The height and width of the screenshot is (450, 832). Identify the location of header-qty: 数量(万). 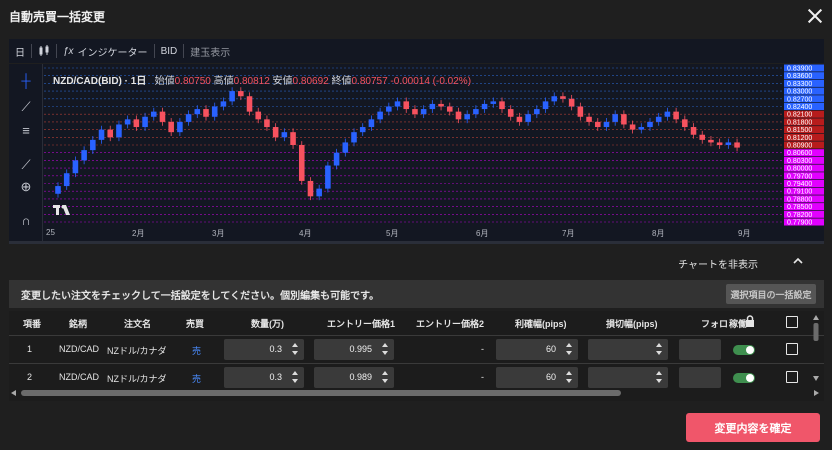
(267, 324).